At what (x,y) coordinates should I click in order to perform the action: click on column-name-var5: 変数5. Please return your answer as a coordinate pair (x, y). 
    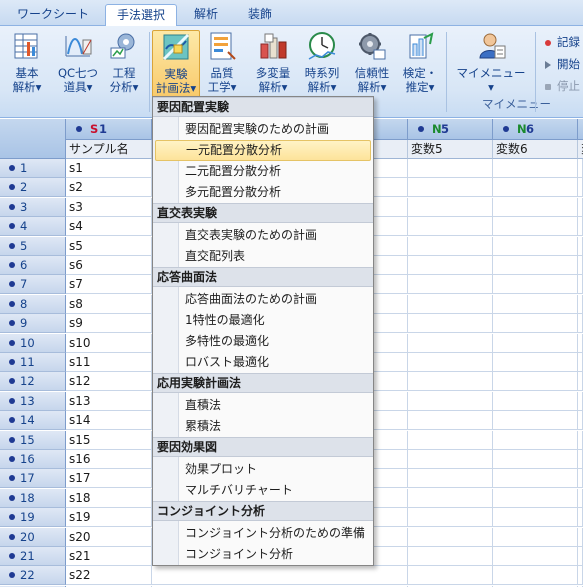
    Looking at the image, I should click on (450, 149).